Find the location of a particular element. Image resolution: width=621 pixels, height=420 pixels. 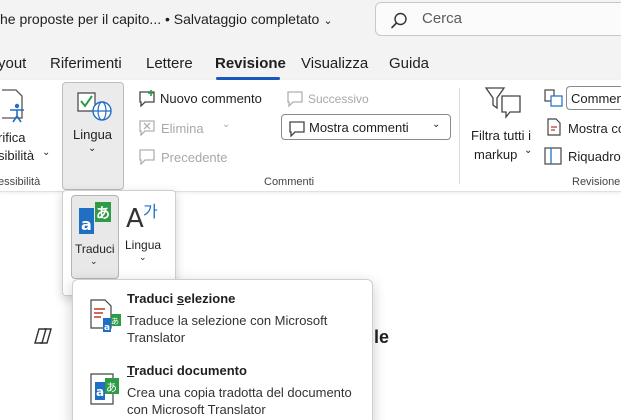

tab-riferimenti: Riferimenti is located at coordinates (86, 63).